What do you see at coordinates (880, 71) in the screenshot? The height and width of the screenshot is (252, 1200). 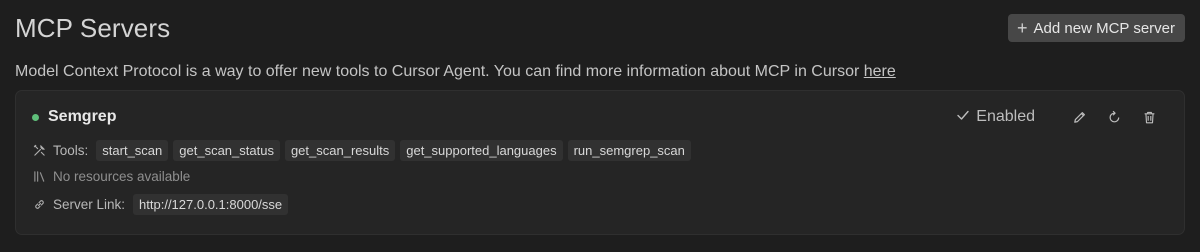 I see `more-info-link: here` at bounding box center [880, 71].